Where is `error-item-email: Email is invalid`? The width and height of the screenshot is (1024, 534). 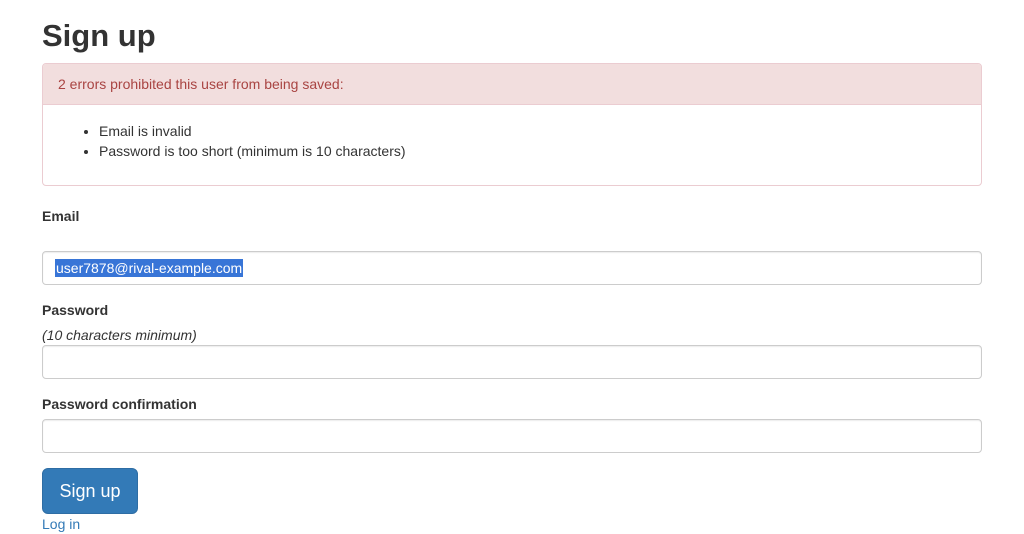 error-item-email: Email is invalid is located at coordinates (532, 131).